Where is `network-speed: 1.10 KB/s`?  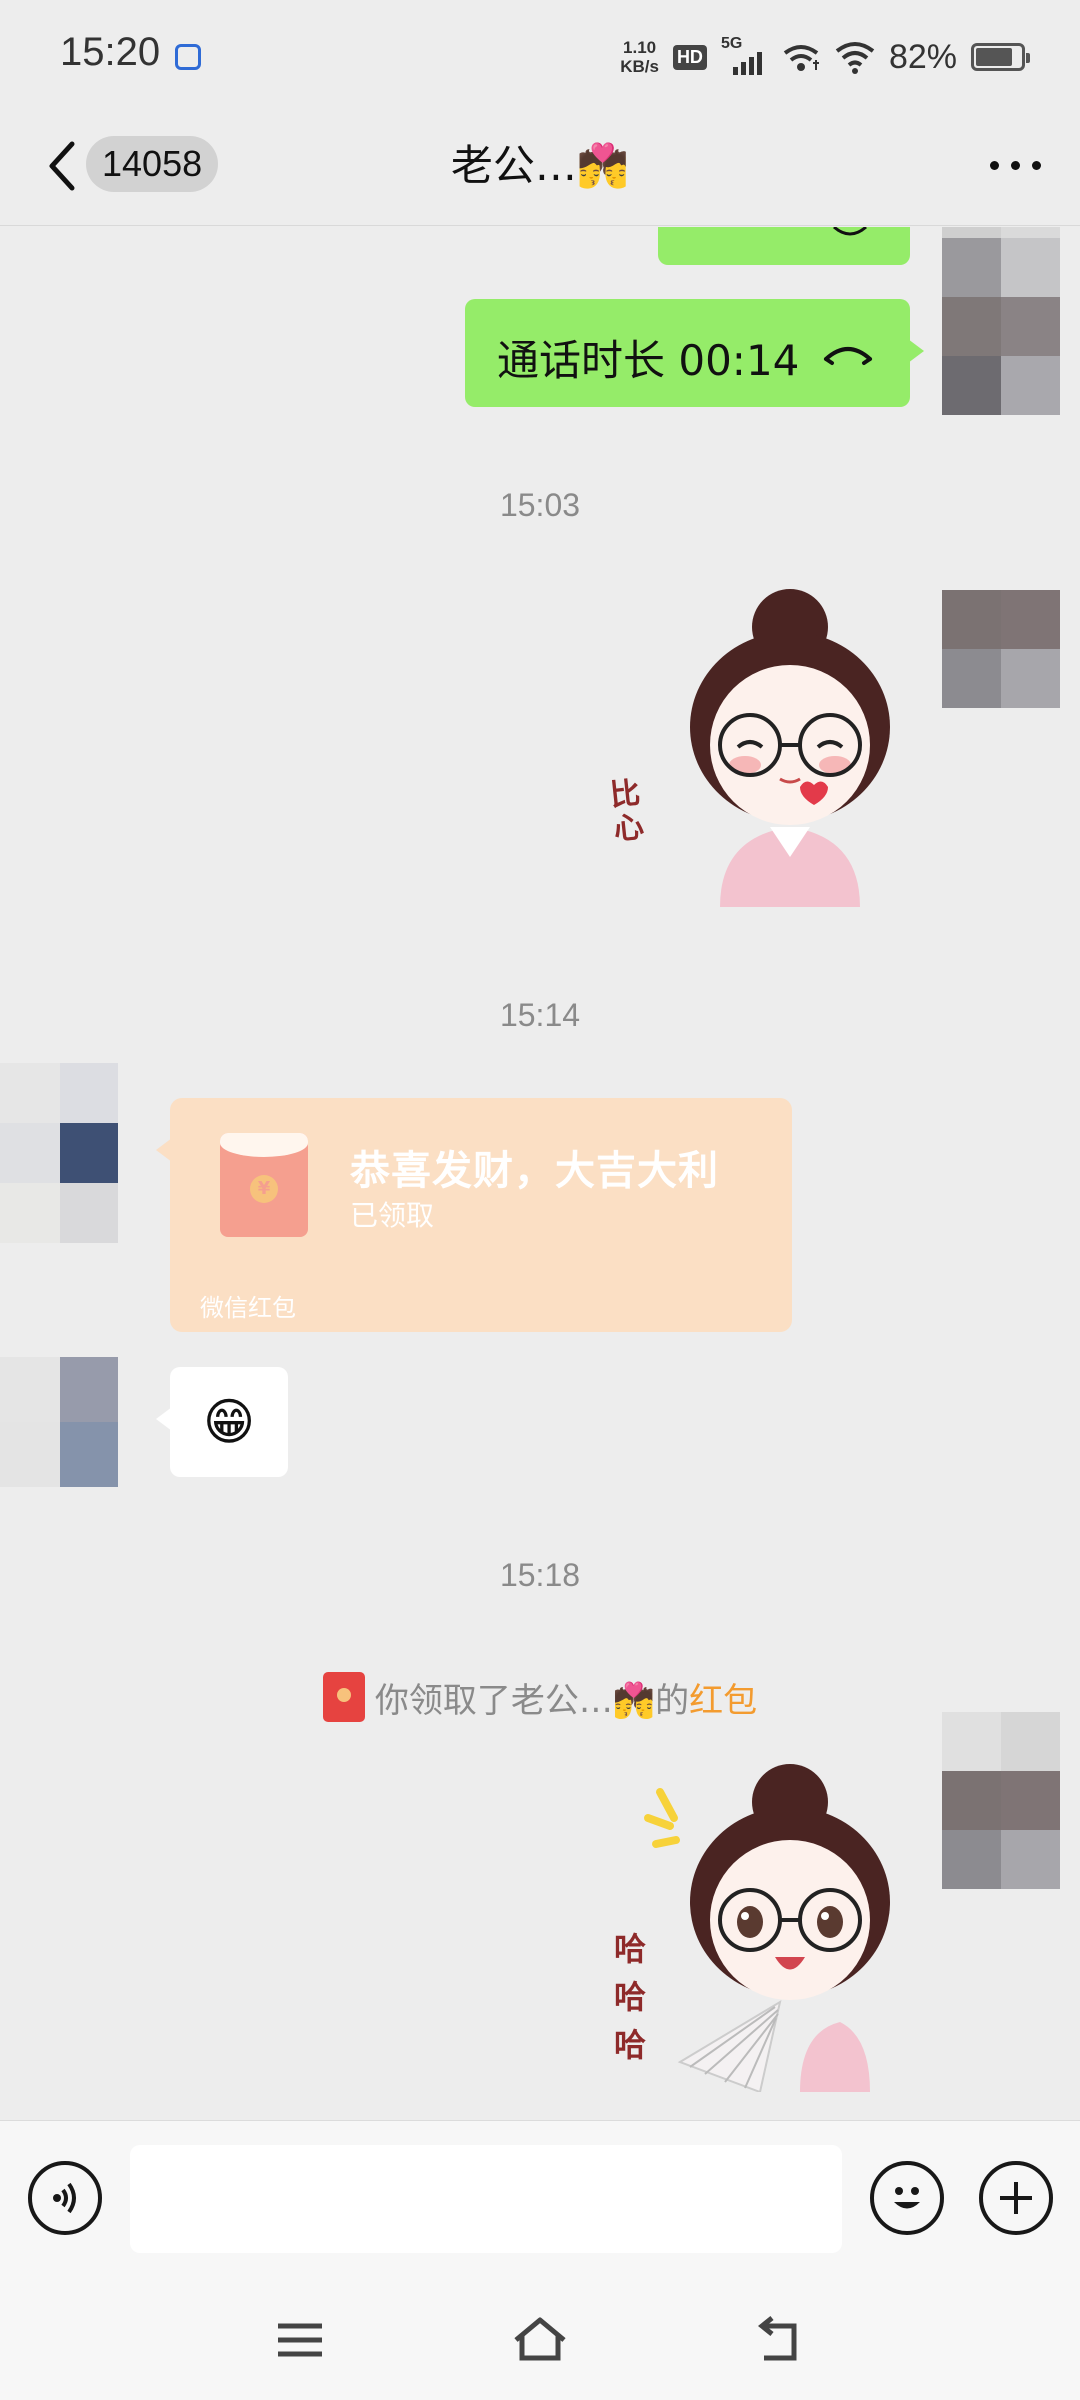
network-speed: 1.10 KB/s is located at coordinates (639, 57).